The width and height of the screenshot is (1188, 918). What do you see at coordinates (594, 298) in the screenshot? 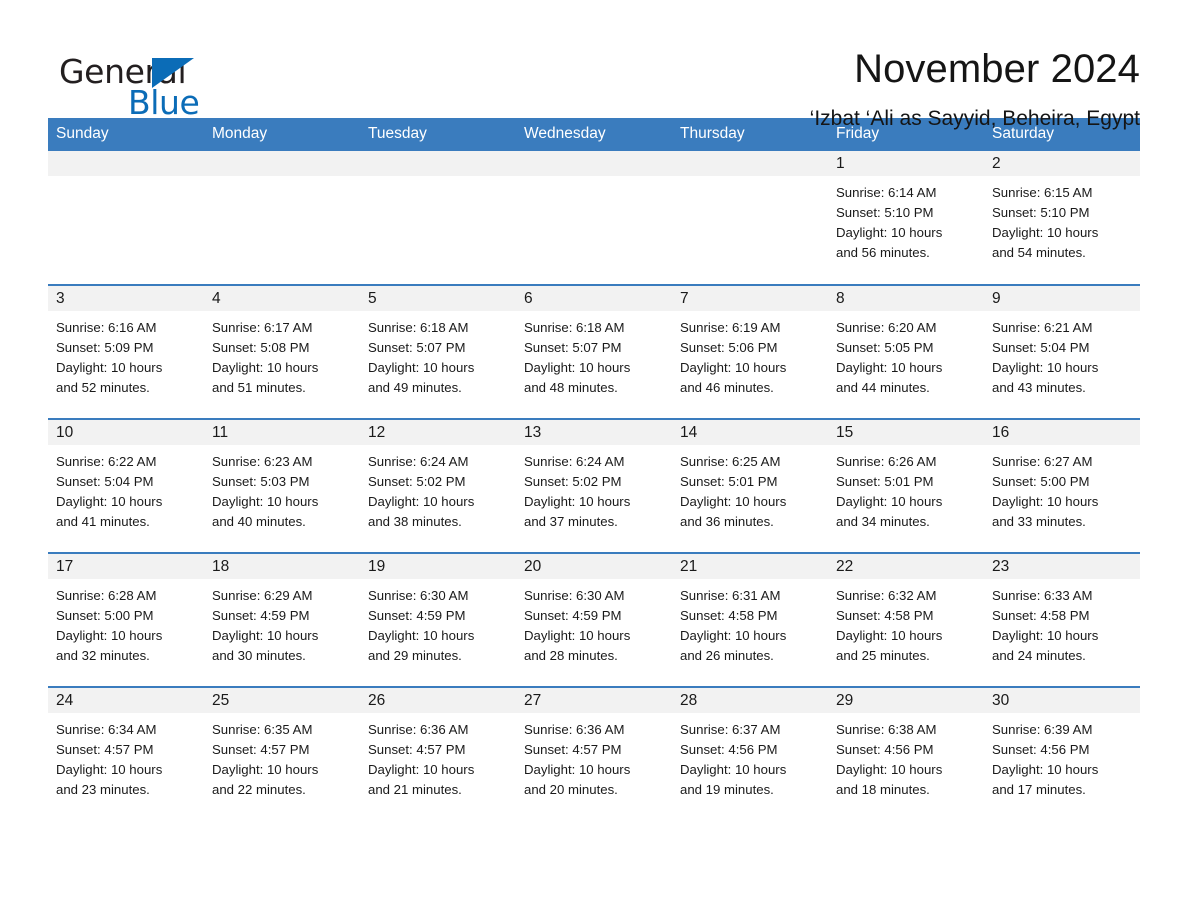
I see `day-number: 6` at bounding box center [594, 298].